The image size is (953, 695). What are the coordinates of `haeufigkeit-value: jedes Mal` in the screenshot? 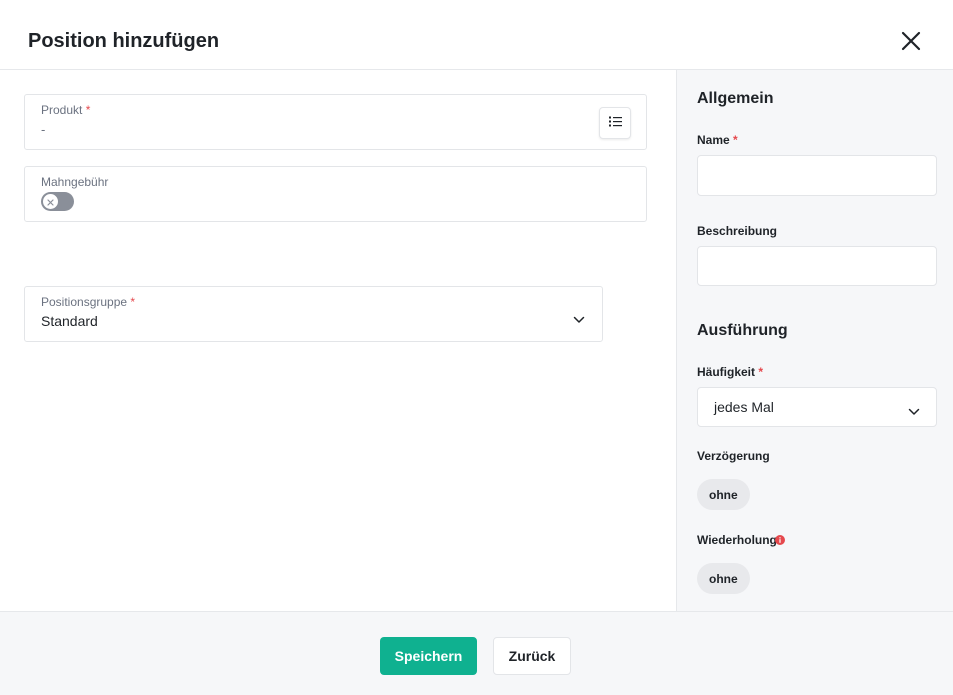 It's located at (744, 407).